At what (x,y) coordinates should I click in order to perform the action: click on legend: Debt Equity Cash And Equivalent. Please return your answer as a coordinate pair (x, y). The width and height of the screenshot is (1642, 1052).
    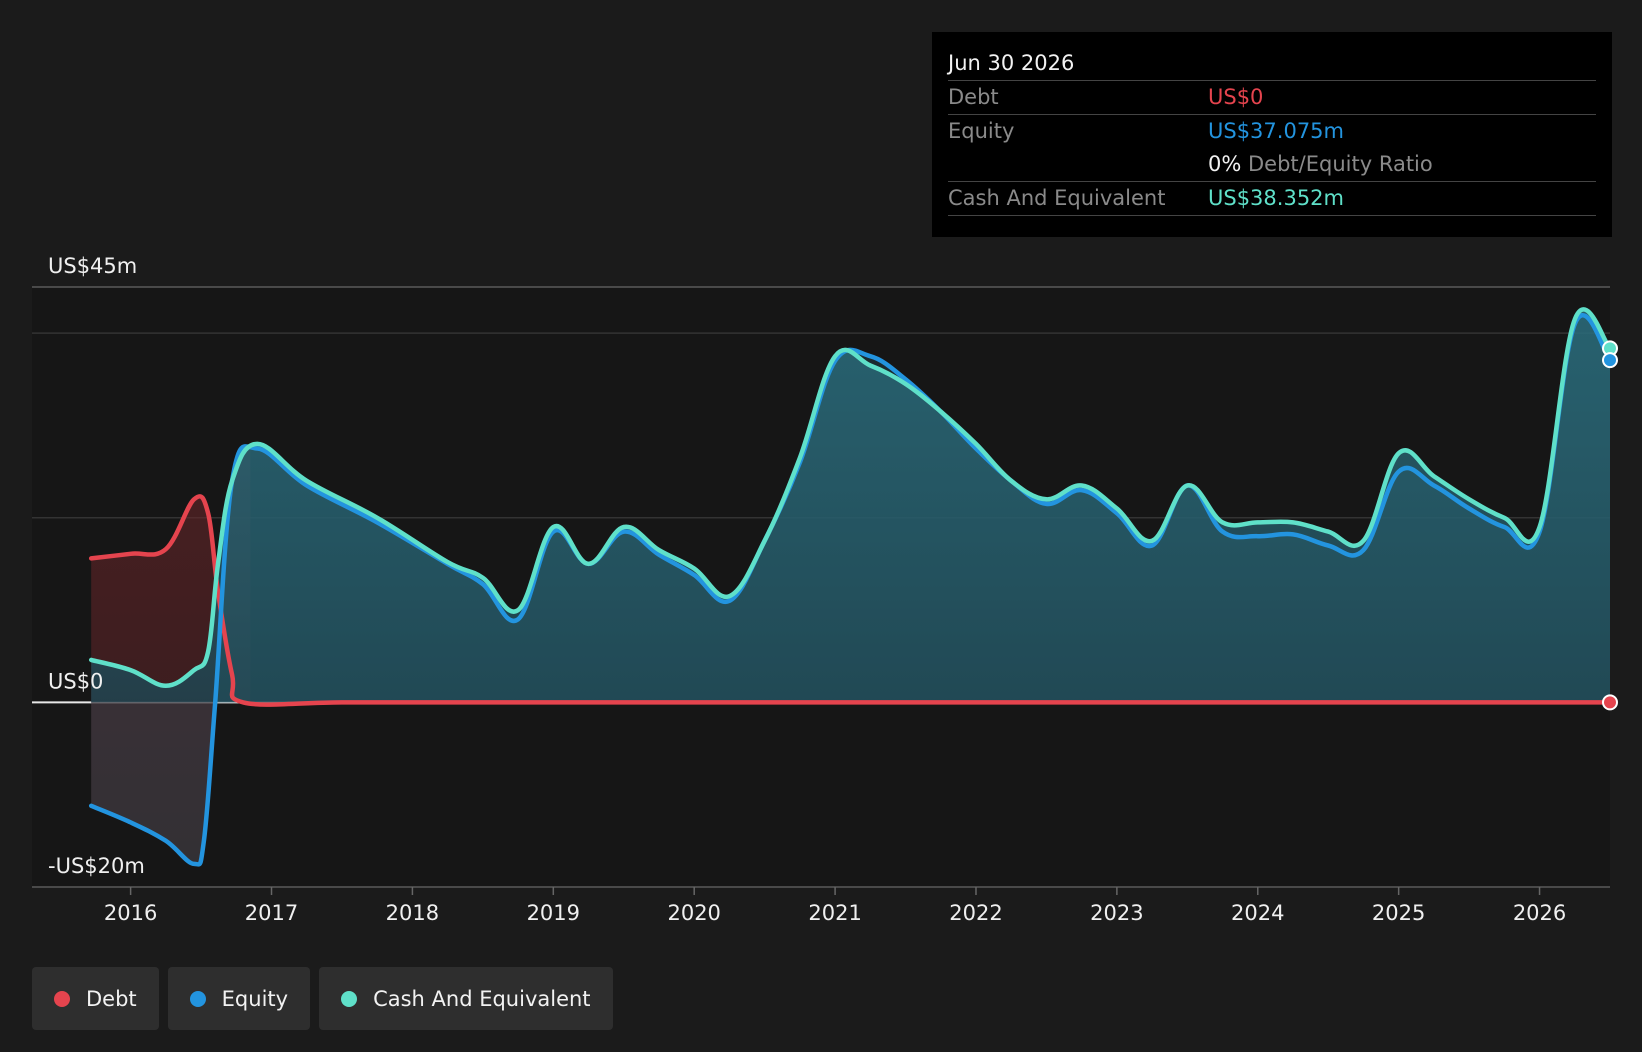
    Looking at the image, I should click on (322, 998).